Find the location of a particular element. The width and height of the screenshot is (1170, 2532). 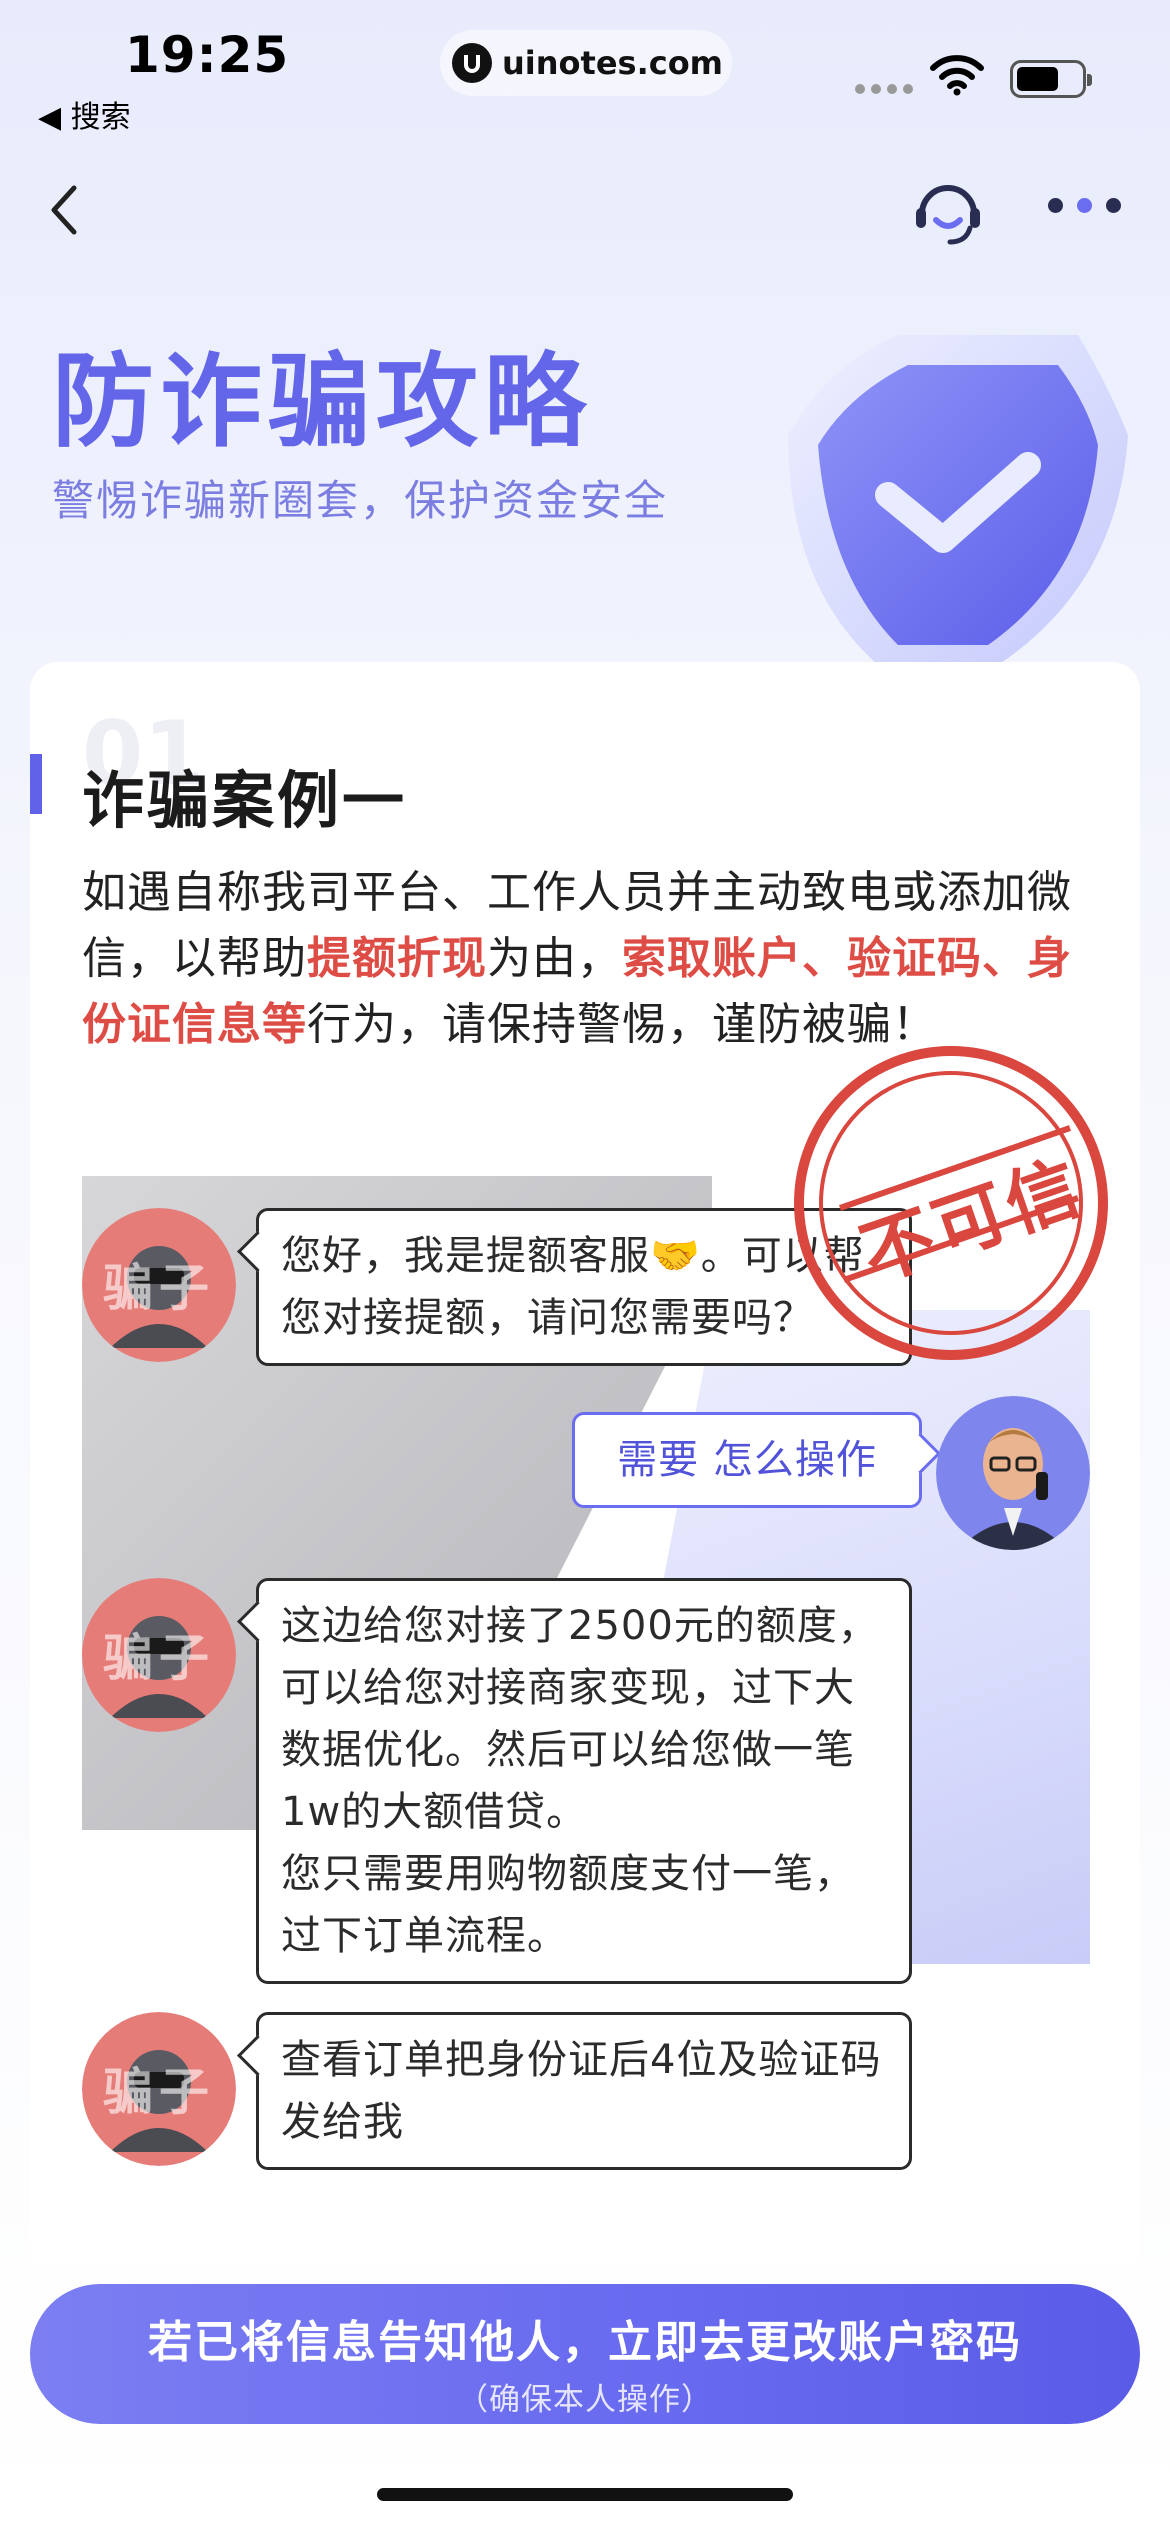

battery-icon is located at coordinates (1051, 79).